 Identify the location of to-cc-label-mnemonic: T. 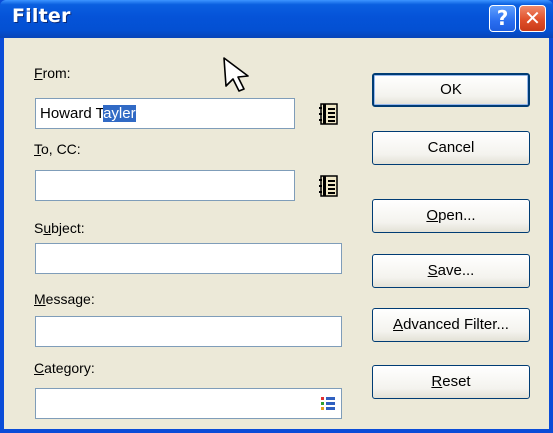
(37, 149).